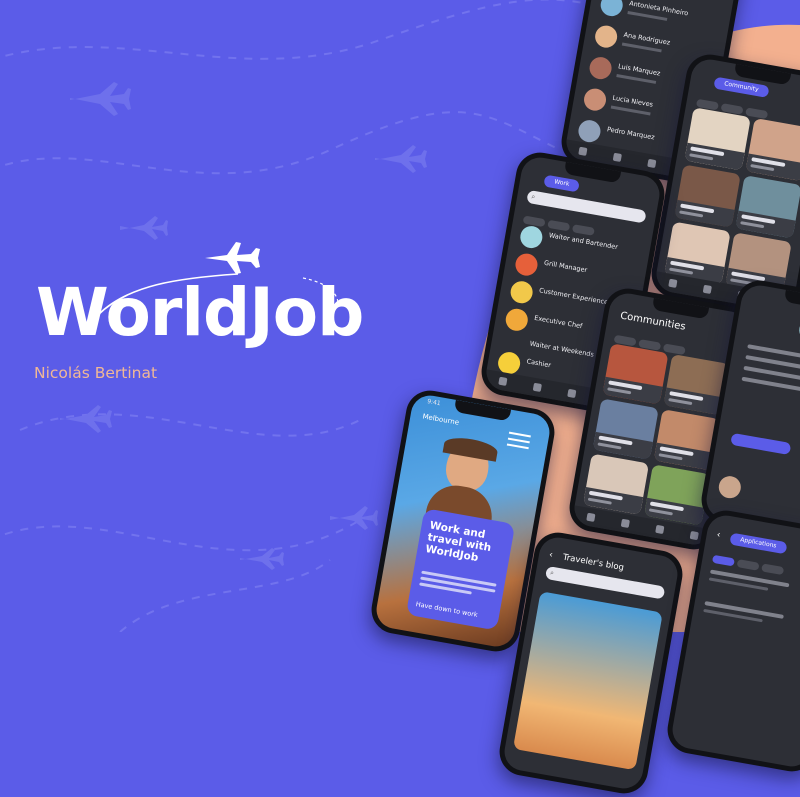  I want to click on brand-block: WorldJob Nicolás Bertinat, so click(228, 320).